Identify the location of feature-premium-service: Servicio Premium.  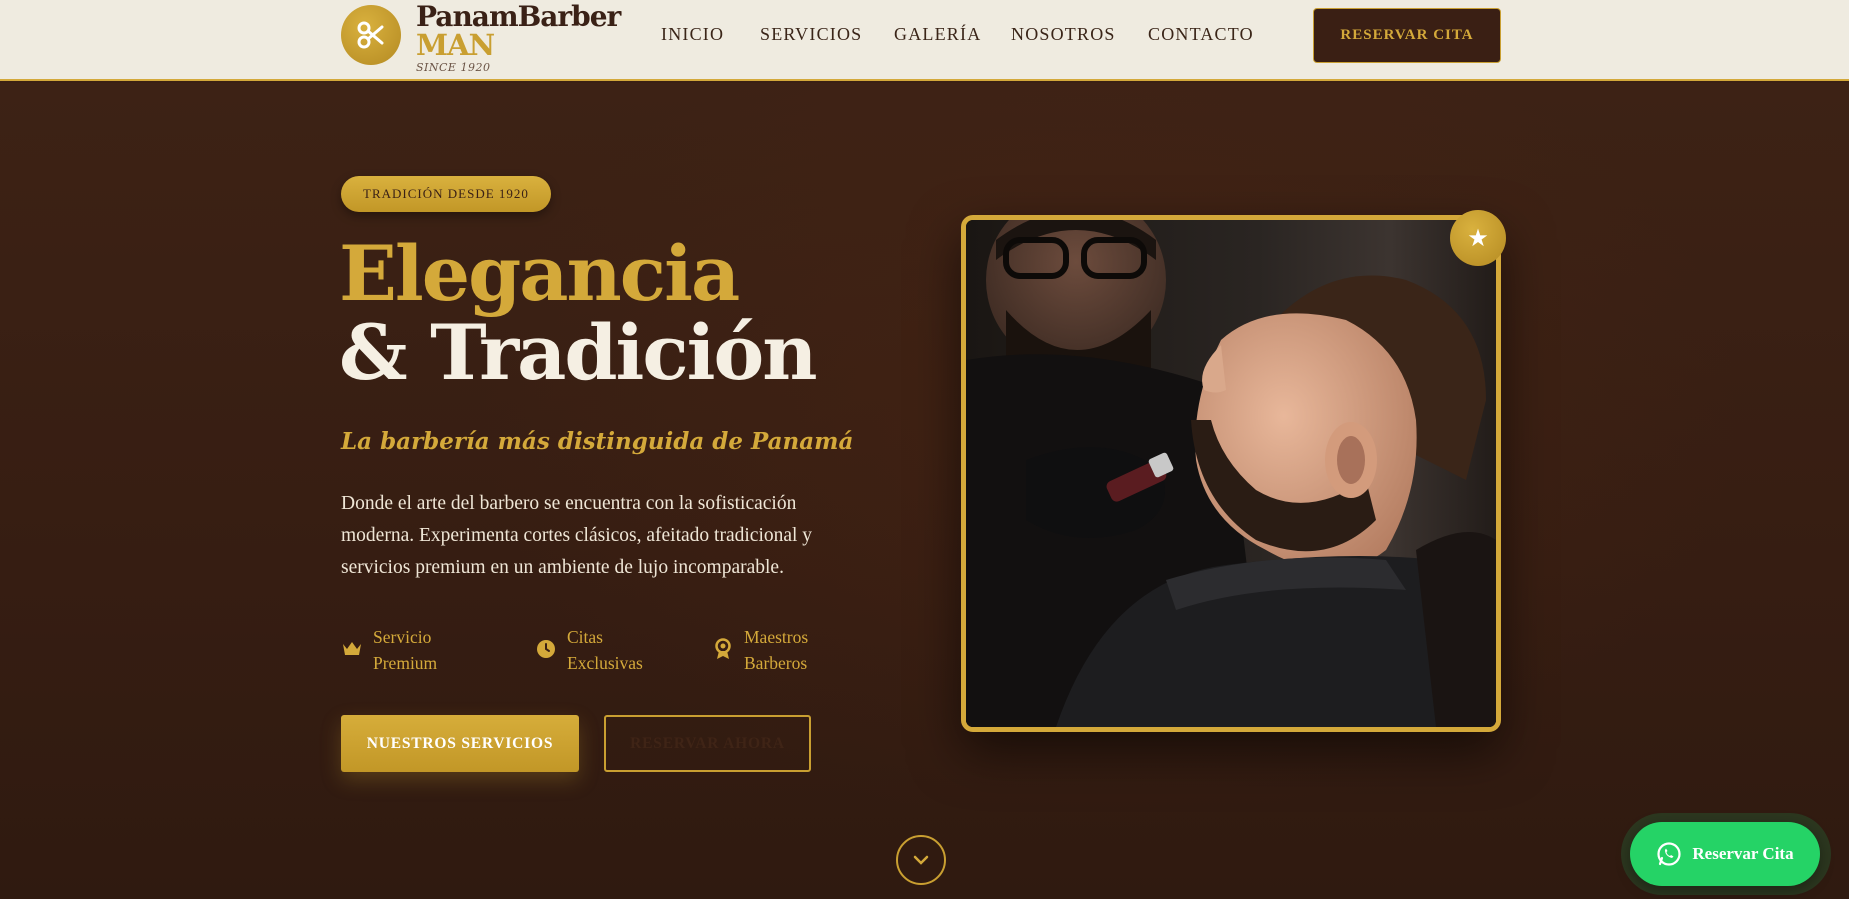
(389, 650).